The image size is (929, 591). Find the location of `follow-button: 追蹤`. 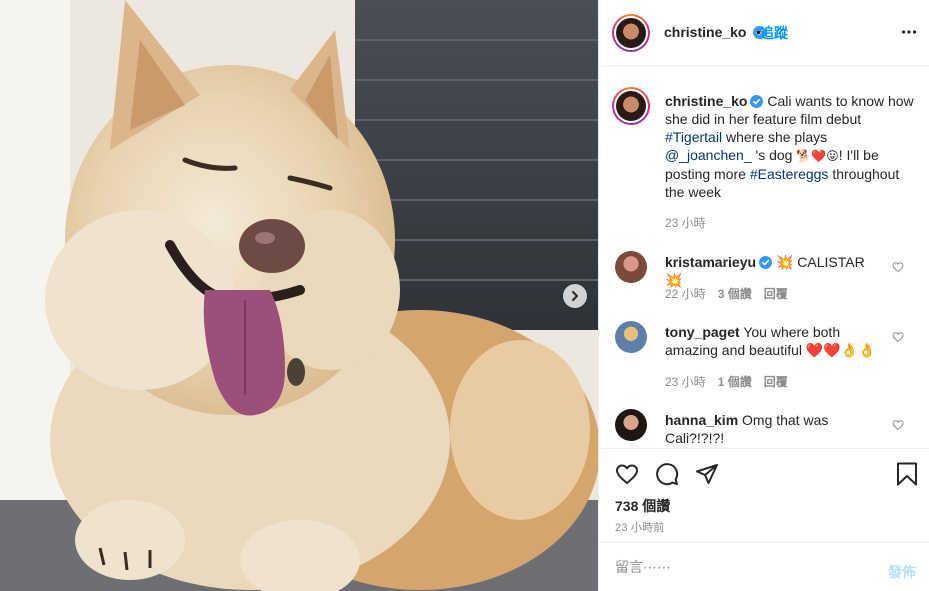

follow-button: 追蹤 is located at coordinates (774, 33).